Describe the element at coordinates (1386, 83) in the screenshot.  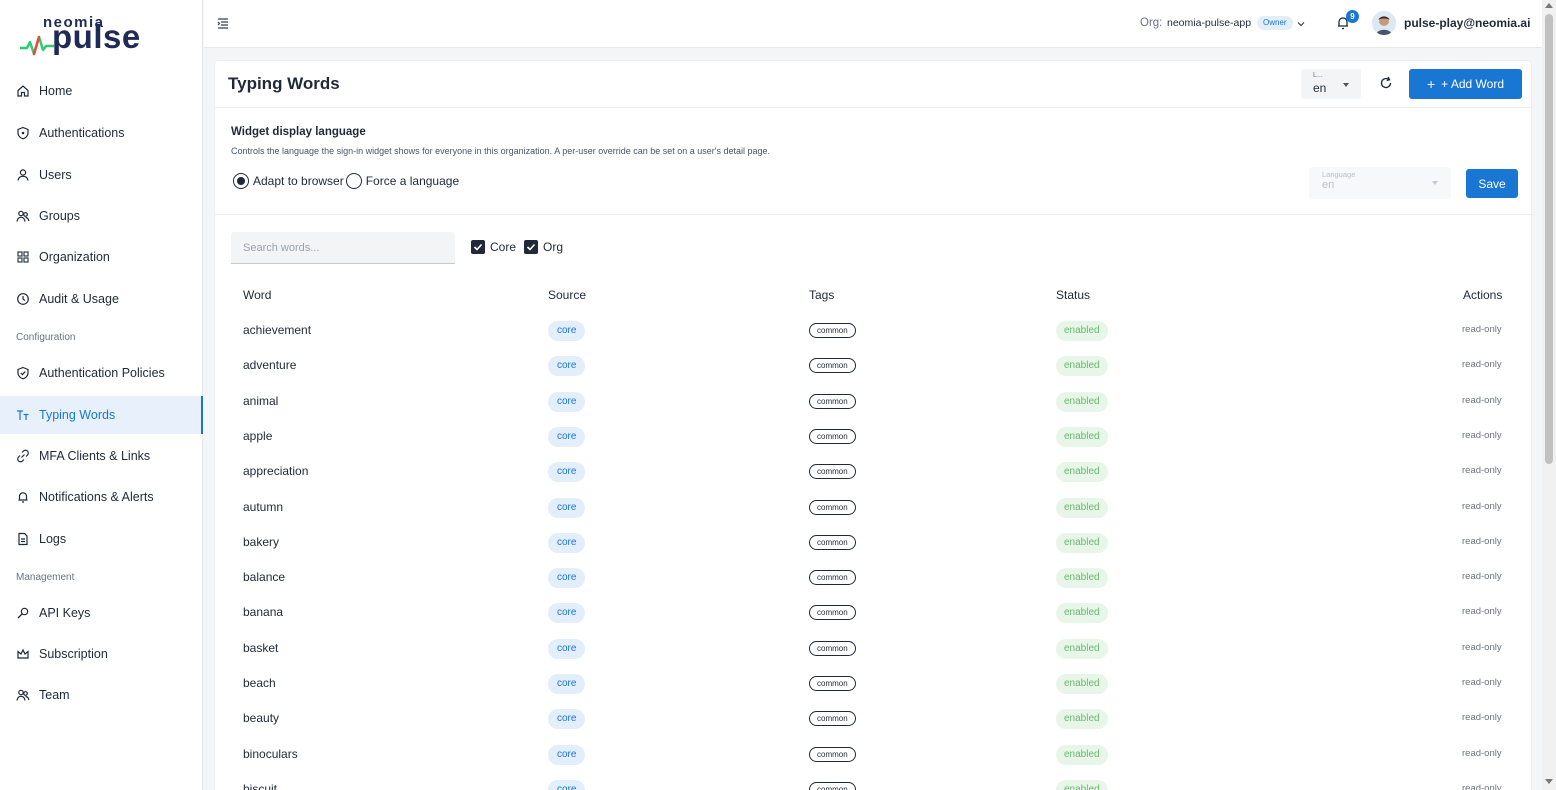
I see `refresh-icon` at that location.